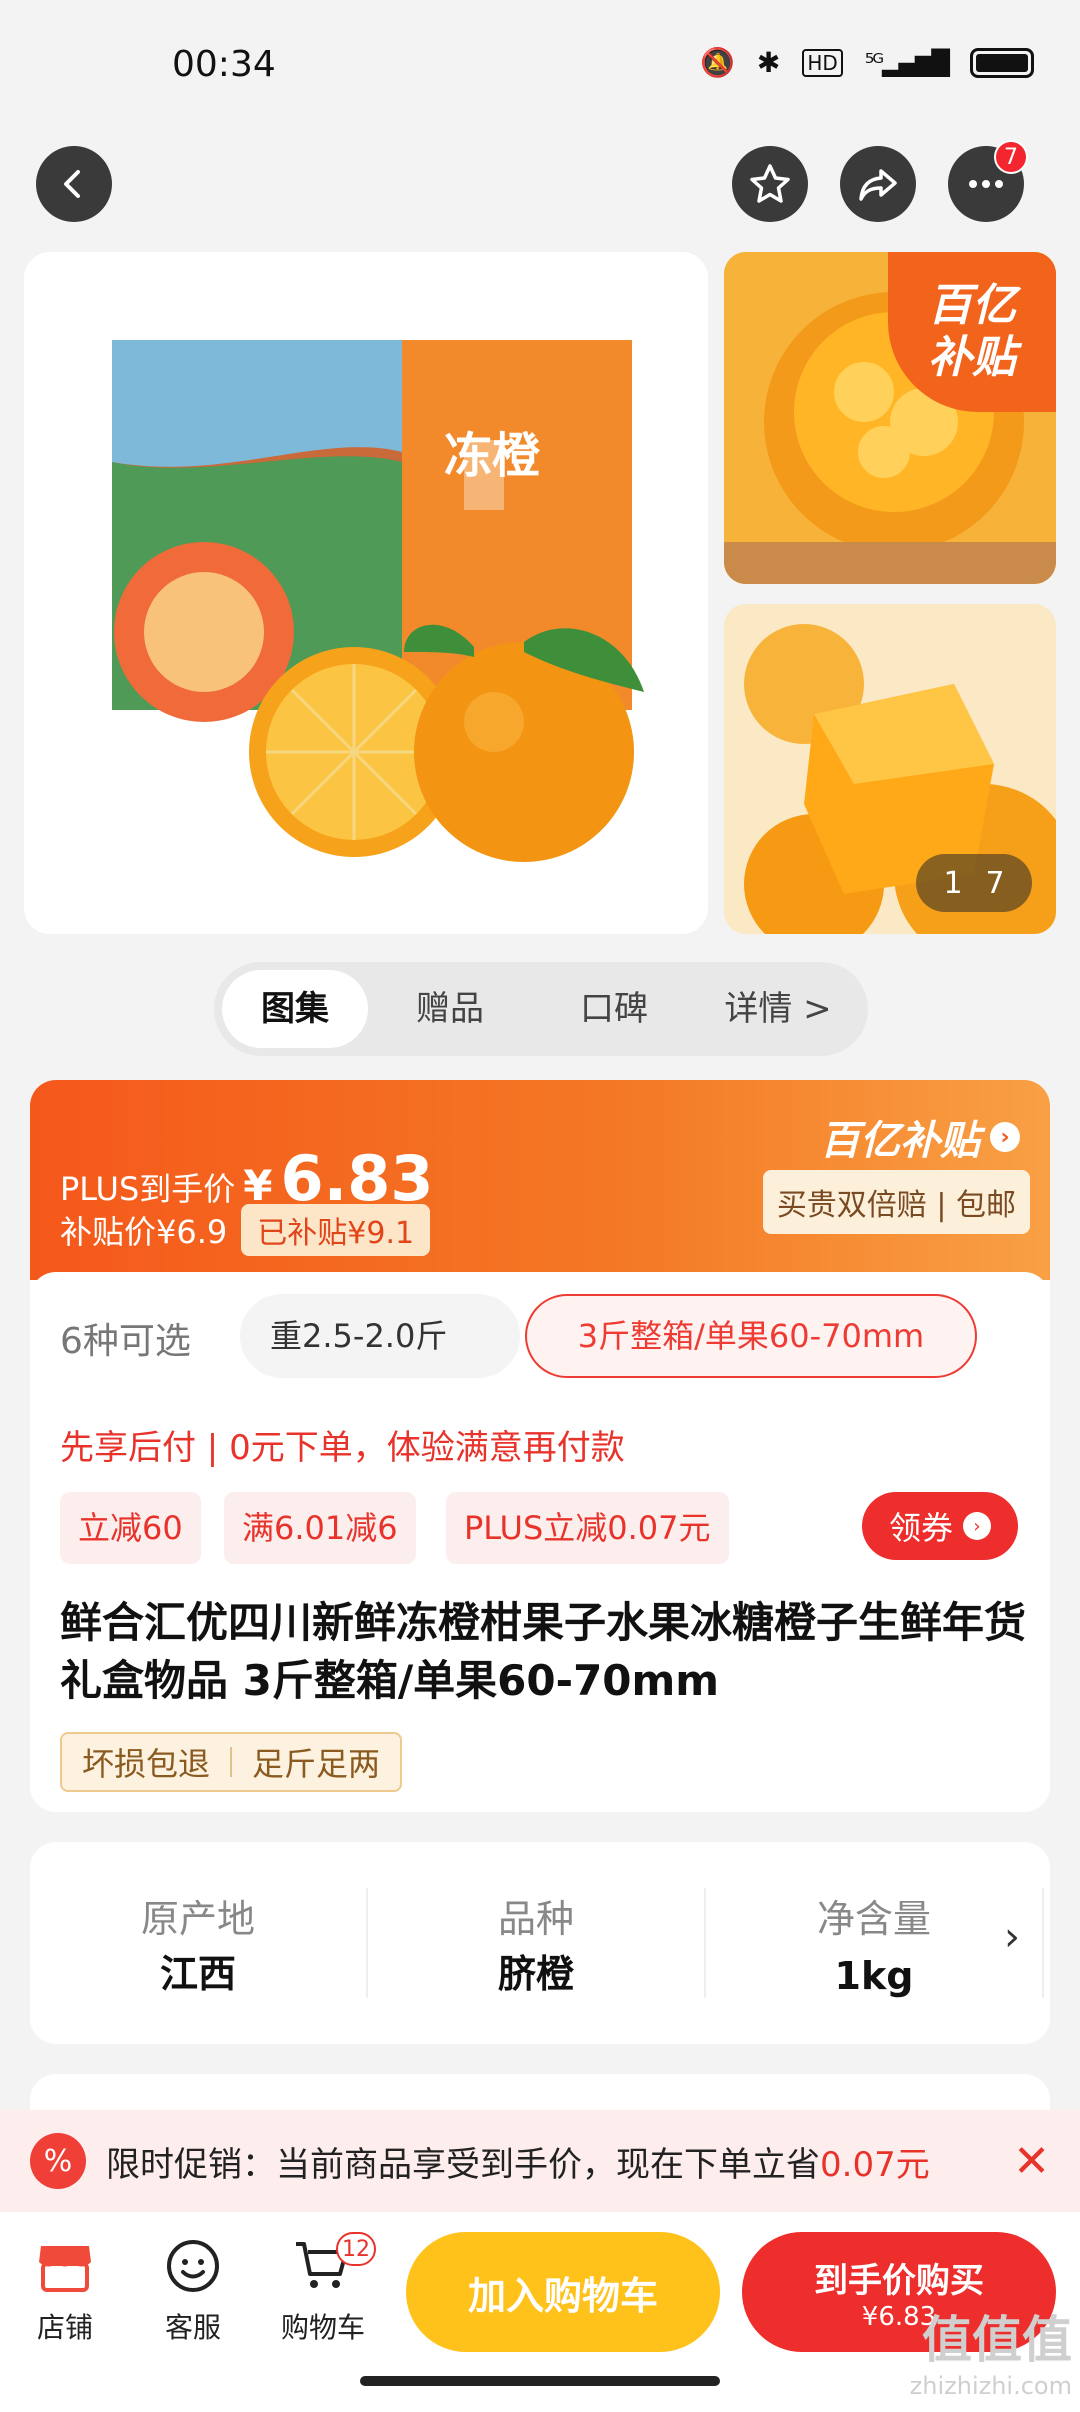 This screenshot has height=2412, width=1080. I want to click on nav-service-label: 客服, so click(192, 2327).